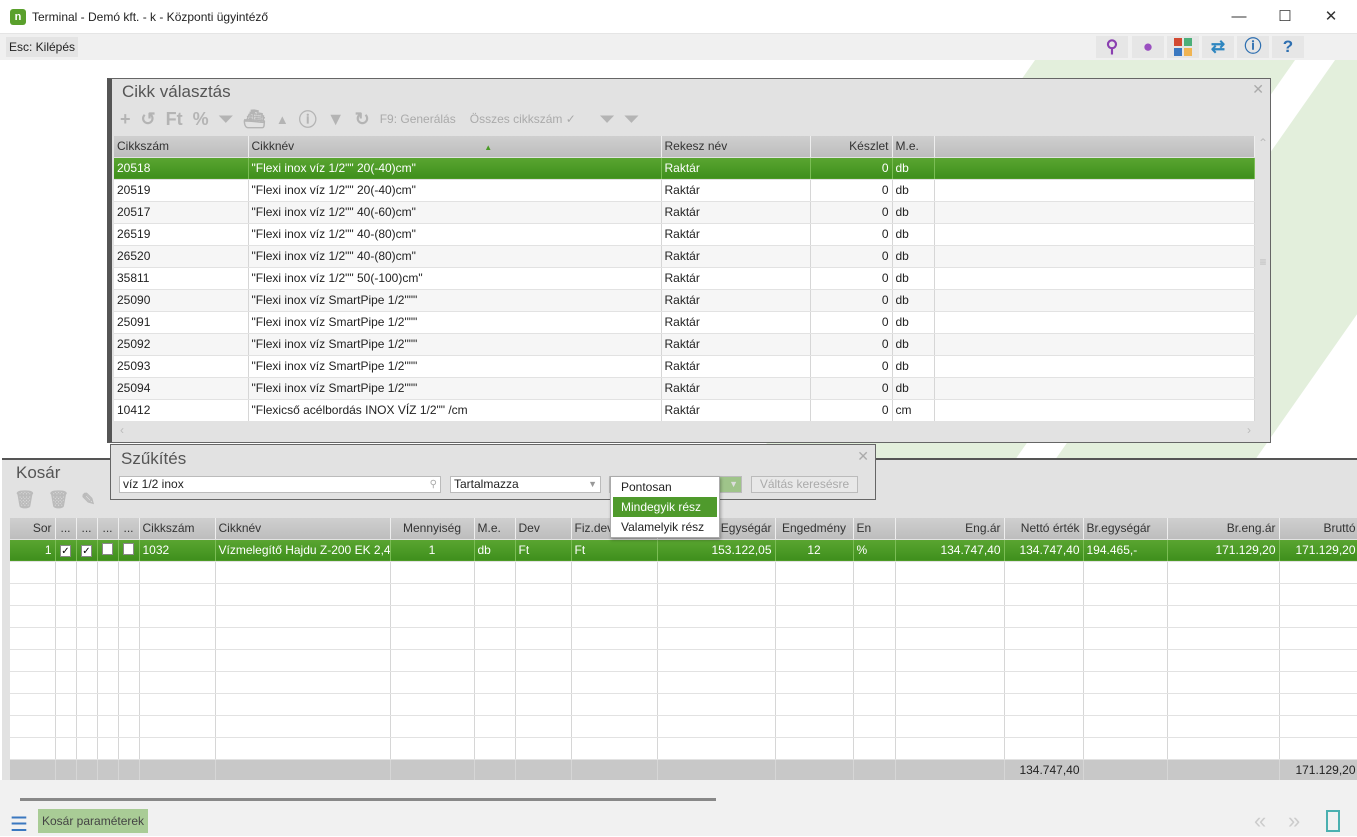 The image size is (1357, 837). I want to click on swap-icon: ⇄, so click(1218, 47).